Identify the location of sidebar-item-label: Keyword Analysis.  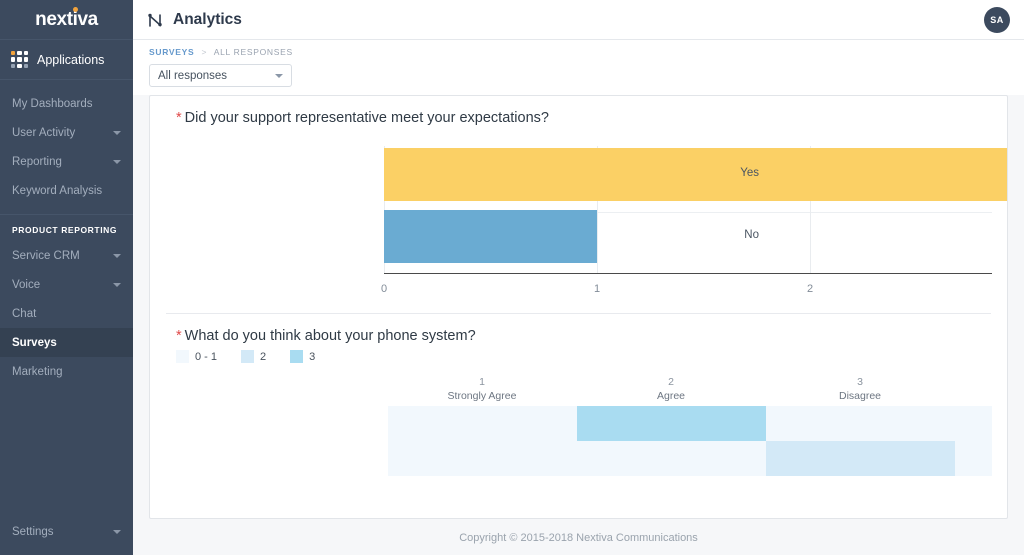
(57, 190).